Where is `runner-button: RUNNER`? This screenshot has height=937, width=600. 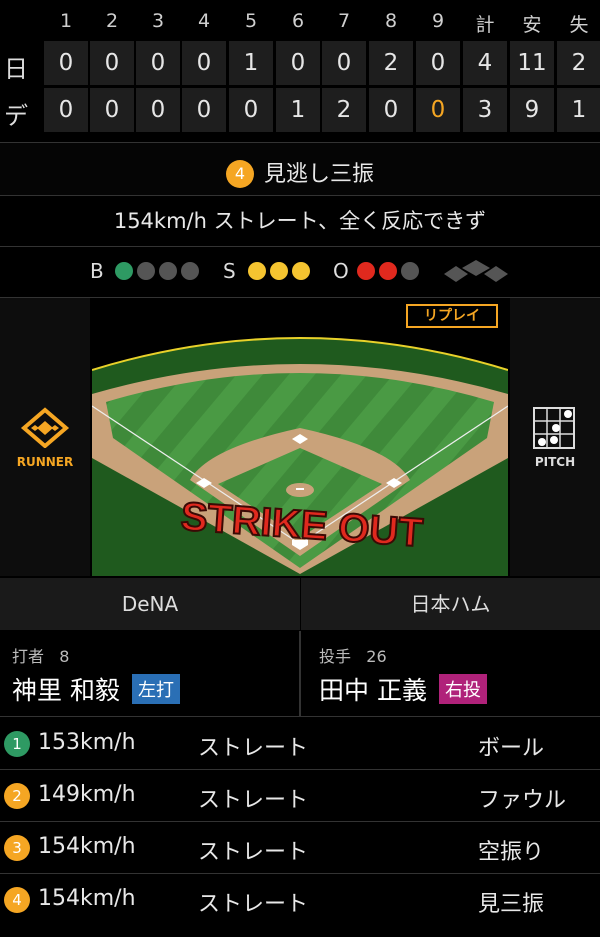
runner-button: RUNNER is located at coordinates (45, 437).